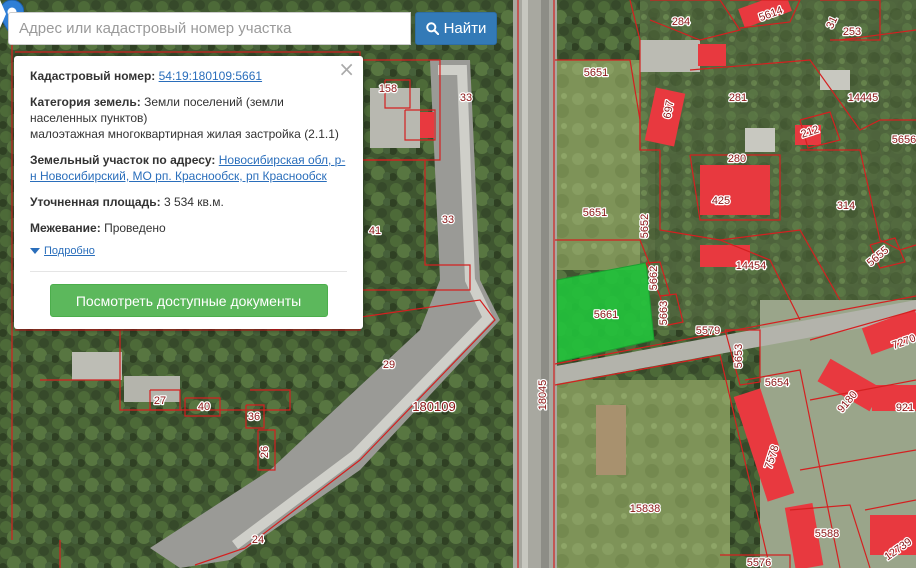  Describe the element at coordinates (708, 331) in the screenshot. I see `plot-number-label: 5579` at that location.